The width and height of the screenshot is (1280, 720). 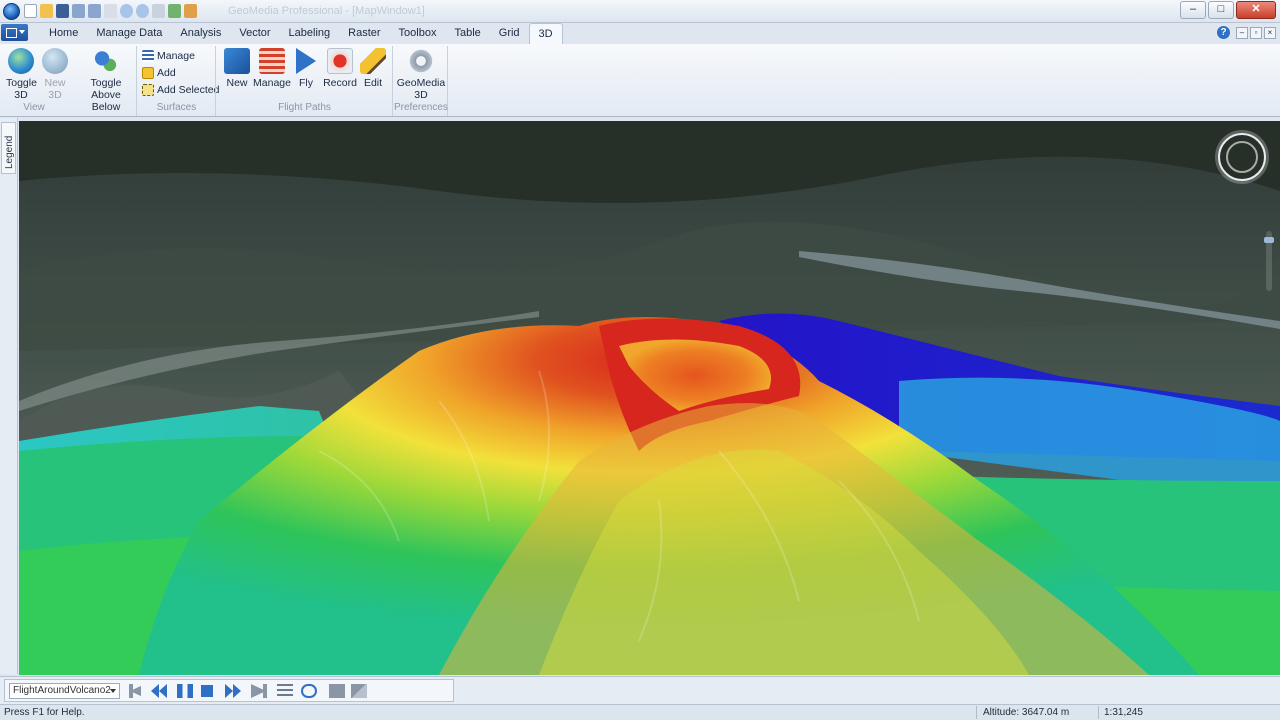 What do you see at coordinates (304, 107) in the screenshot?
I see `group-label-flight-paths: Flight Paths` at bounding box center [304, 107].